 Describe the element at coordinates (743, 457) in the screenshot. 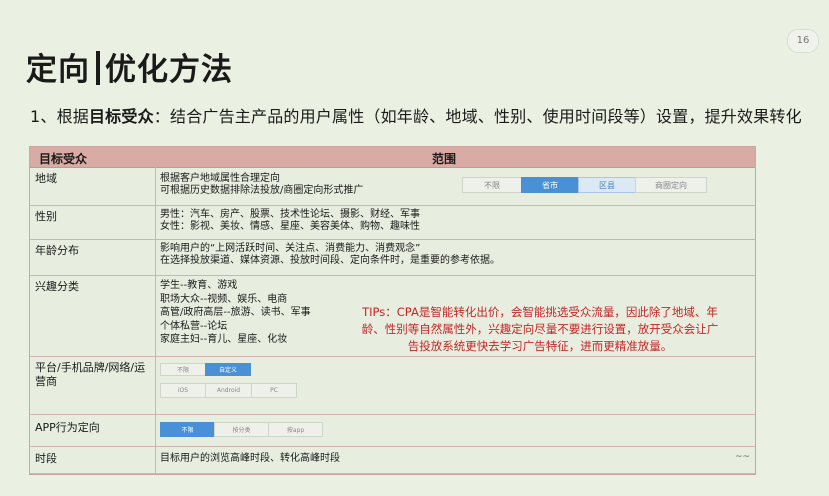

I see `row-tail: ~~` at that location.